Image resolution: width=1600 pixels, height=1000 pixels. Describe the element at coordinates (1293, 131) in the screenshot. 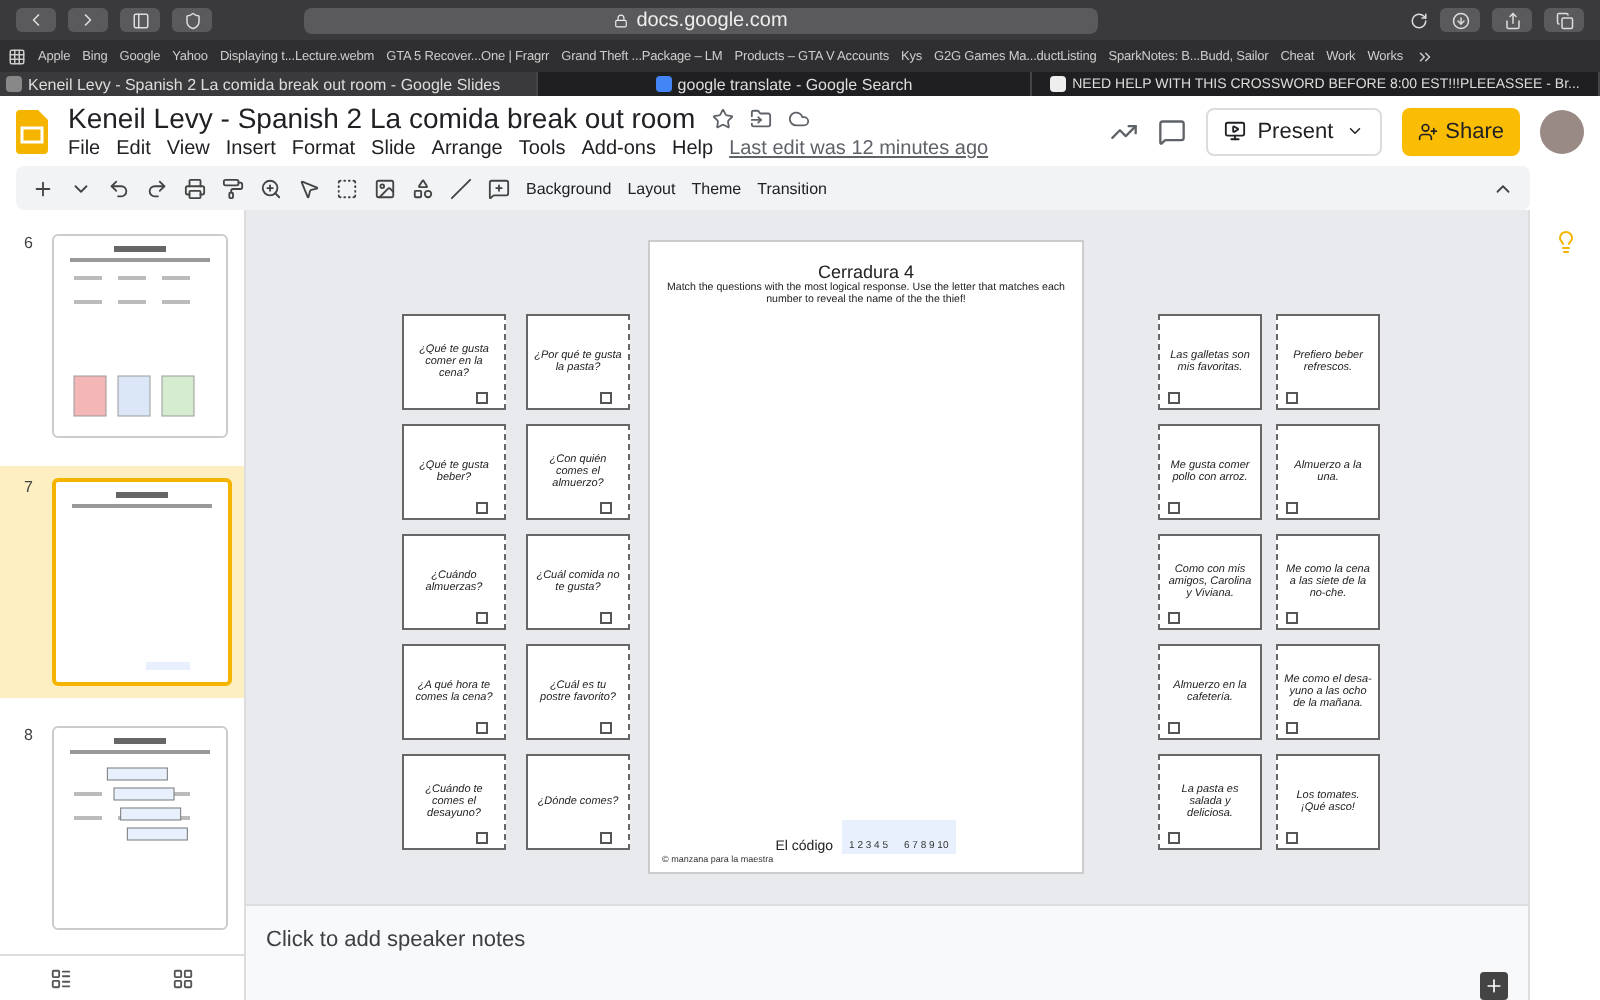

I see `present-button: Present` at that location.